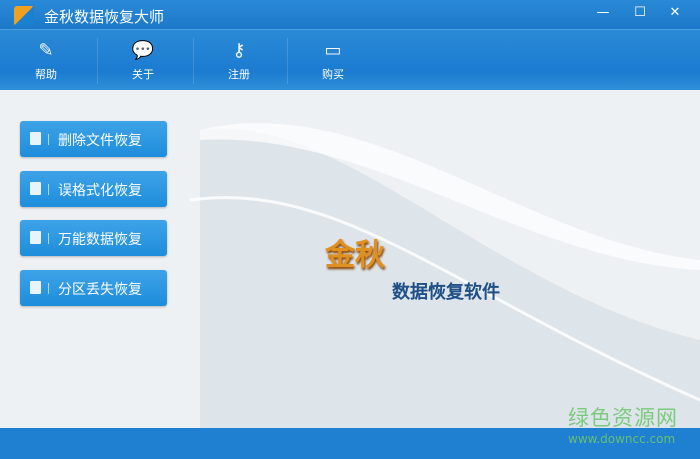 The image size is (700, 459). What do you see at coordinates (35, 188) in the screenshot?
I see `format-icon` at bounding box center [35, 188].